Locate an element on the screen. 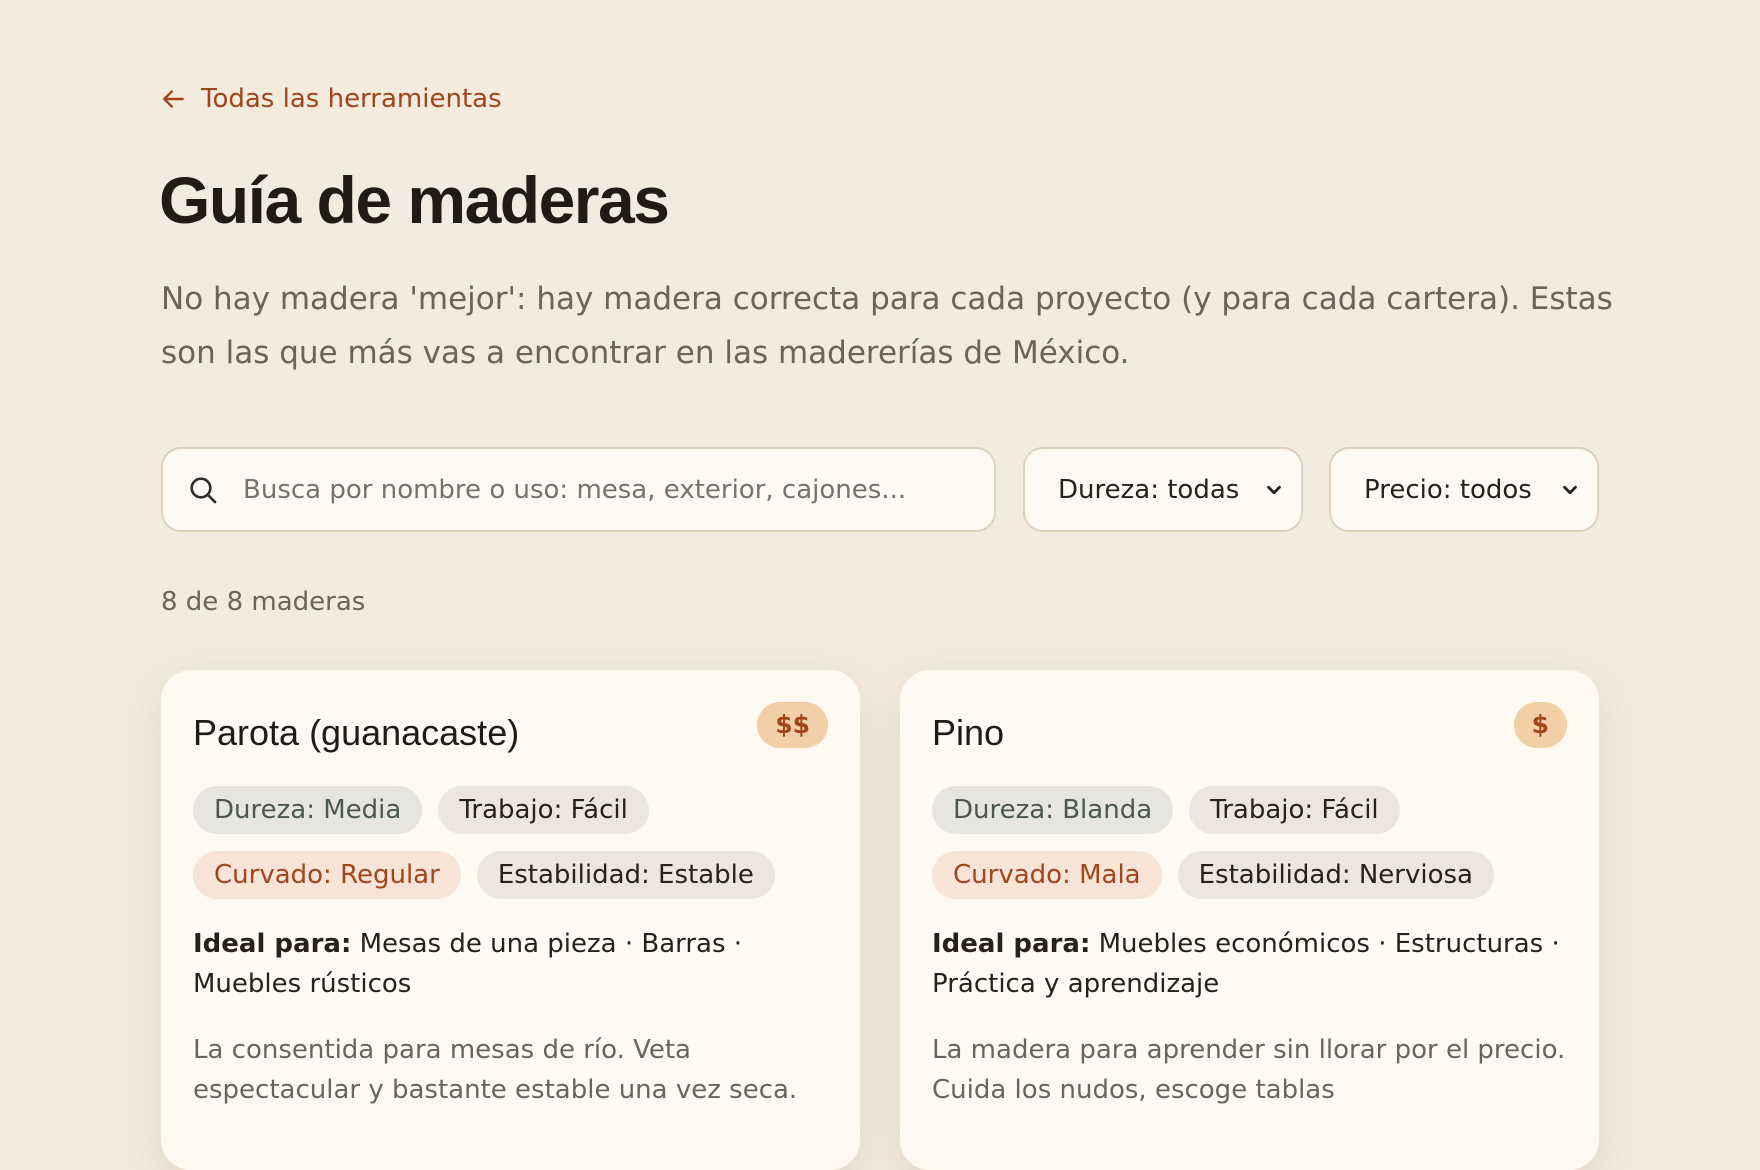 This screenshot has height=1170, width=1760. price-badge: $ is located at coordinates (1540, 725).